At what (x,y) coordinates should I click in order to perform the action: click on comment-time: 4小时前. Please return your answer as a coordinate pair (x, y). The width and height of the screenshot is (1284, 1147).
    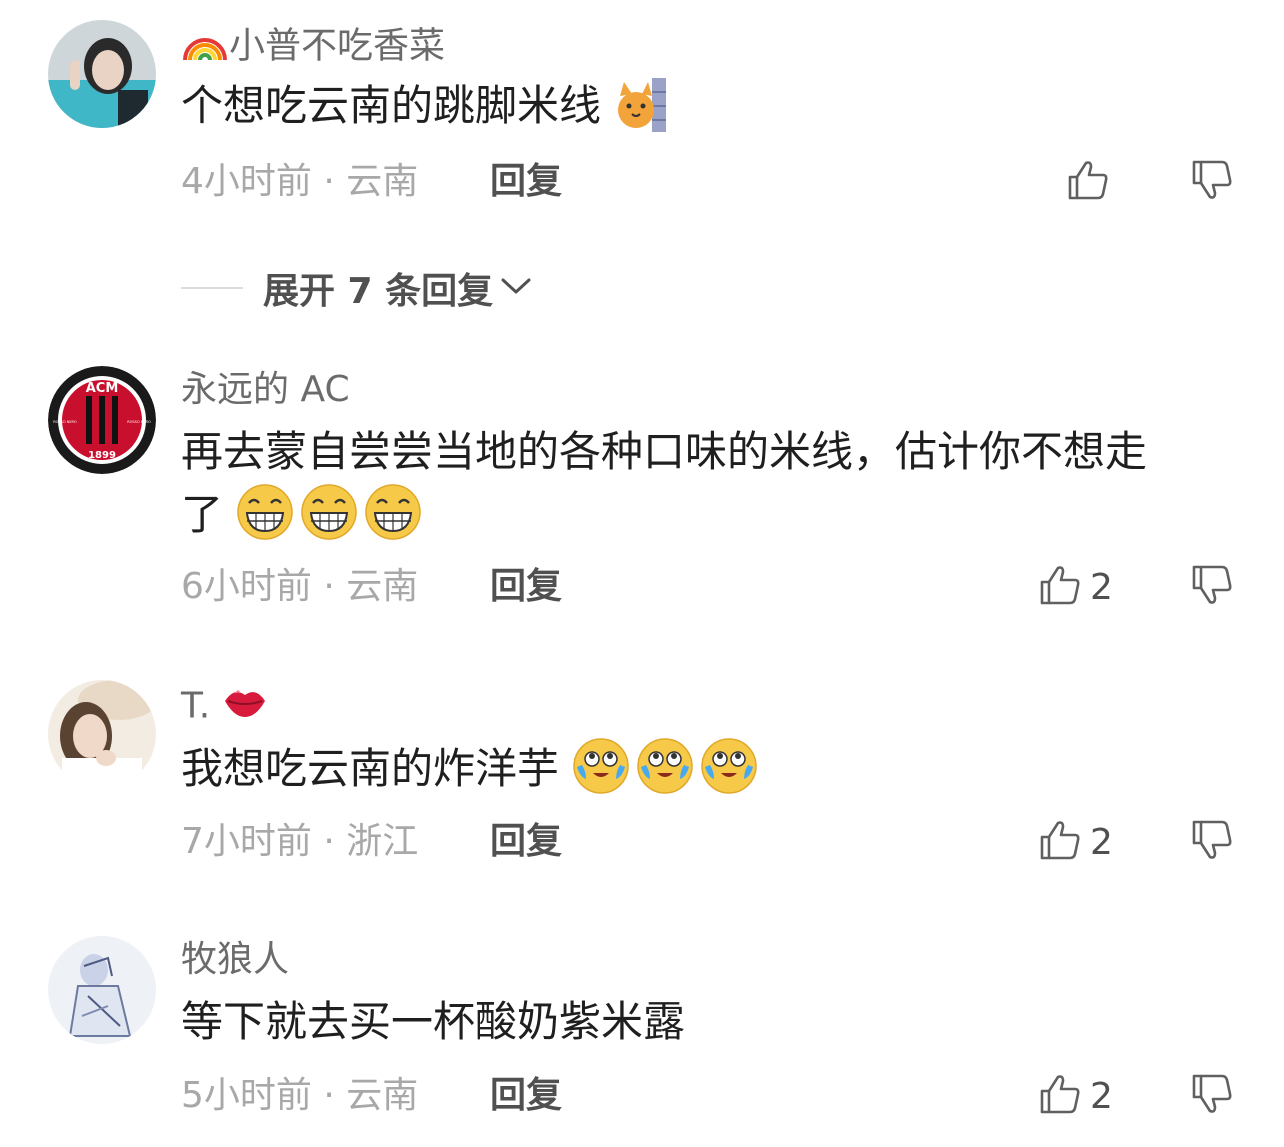
    Looking at the image, I should click on (246, 181).